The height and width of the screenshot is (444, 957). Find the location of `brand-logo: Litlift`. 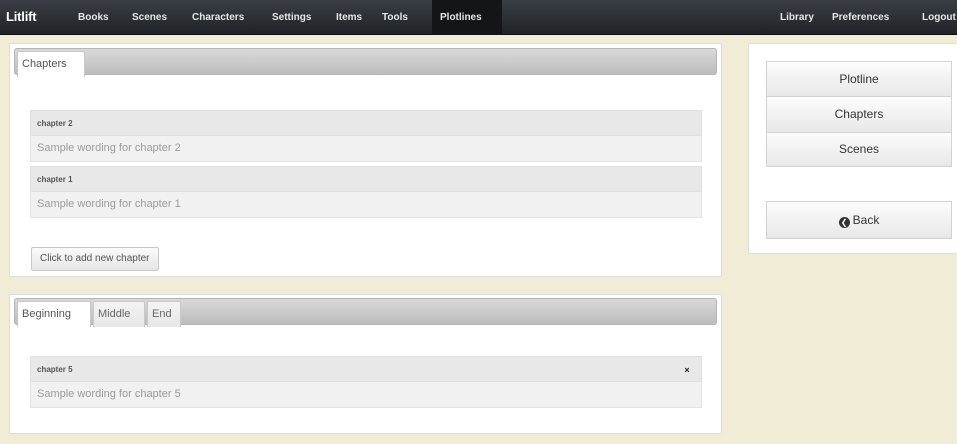

brand-logo: Litlift is located at coordinates (21, 17).